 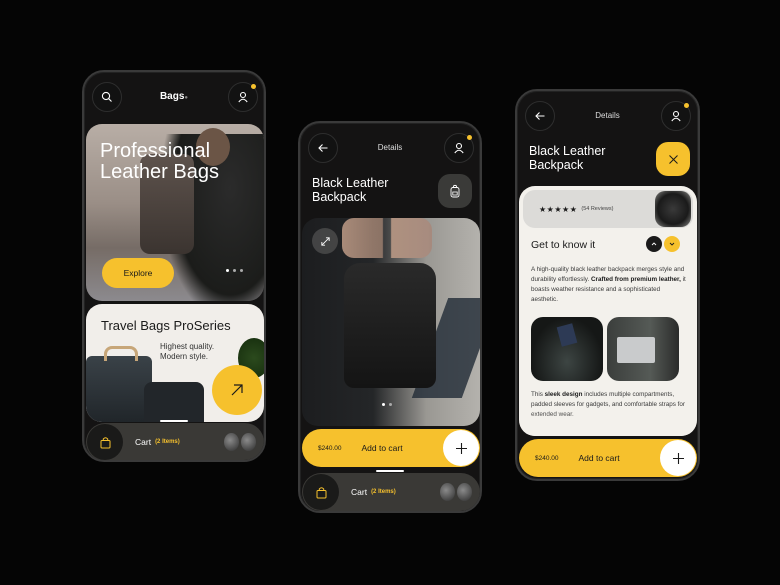 What do you see at coordinates (119, 384) in the screenshot?
I see `promo-photo-briefcase` at bounding box center [119, 384].